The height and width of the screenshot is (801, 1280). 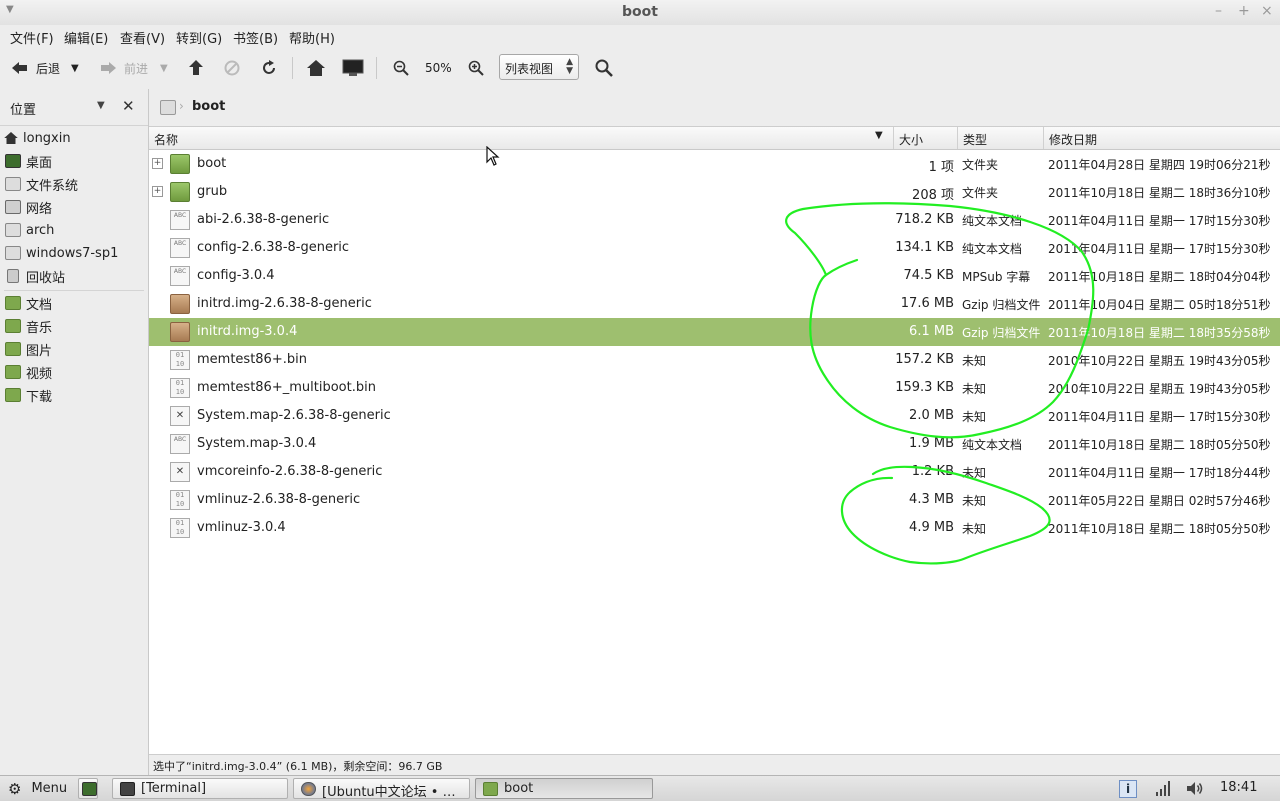 What do you see at coordinates (32, 37) in the screenshot?
I see `menu-file: 文件(F)` at bounding box center [32, 37].